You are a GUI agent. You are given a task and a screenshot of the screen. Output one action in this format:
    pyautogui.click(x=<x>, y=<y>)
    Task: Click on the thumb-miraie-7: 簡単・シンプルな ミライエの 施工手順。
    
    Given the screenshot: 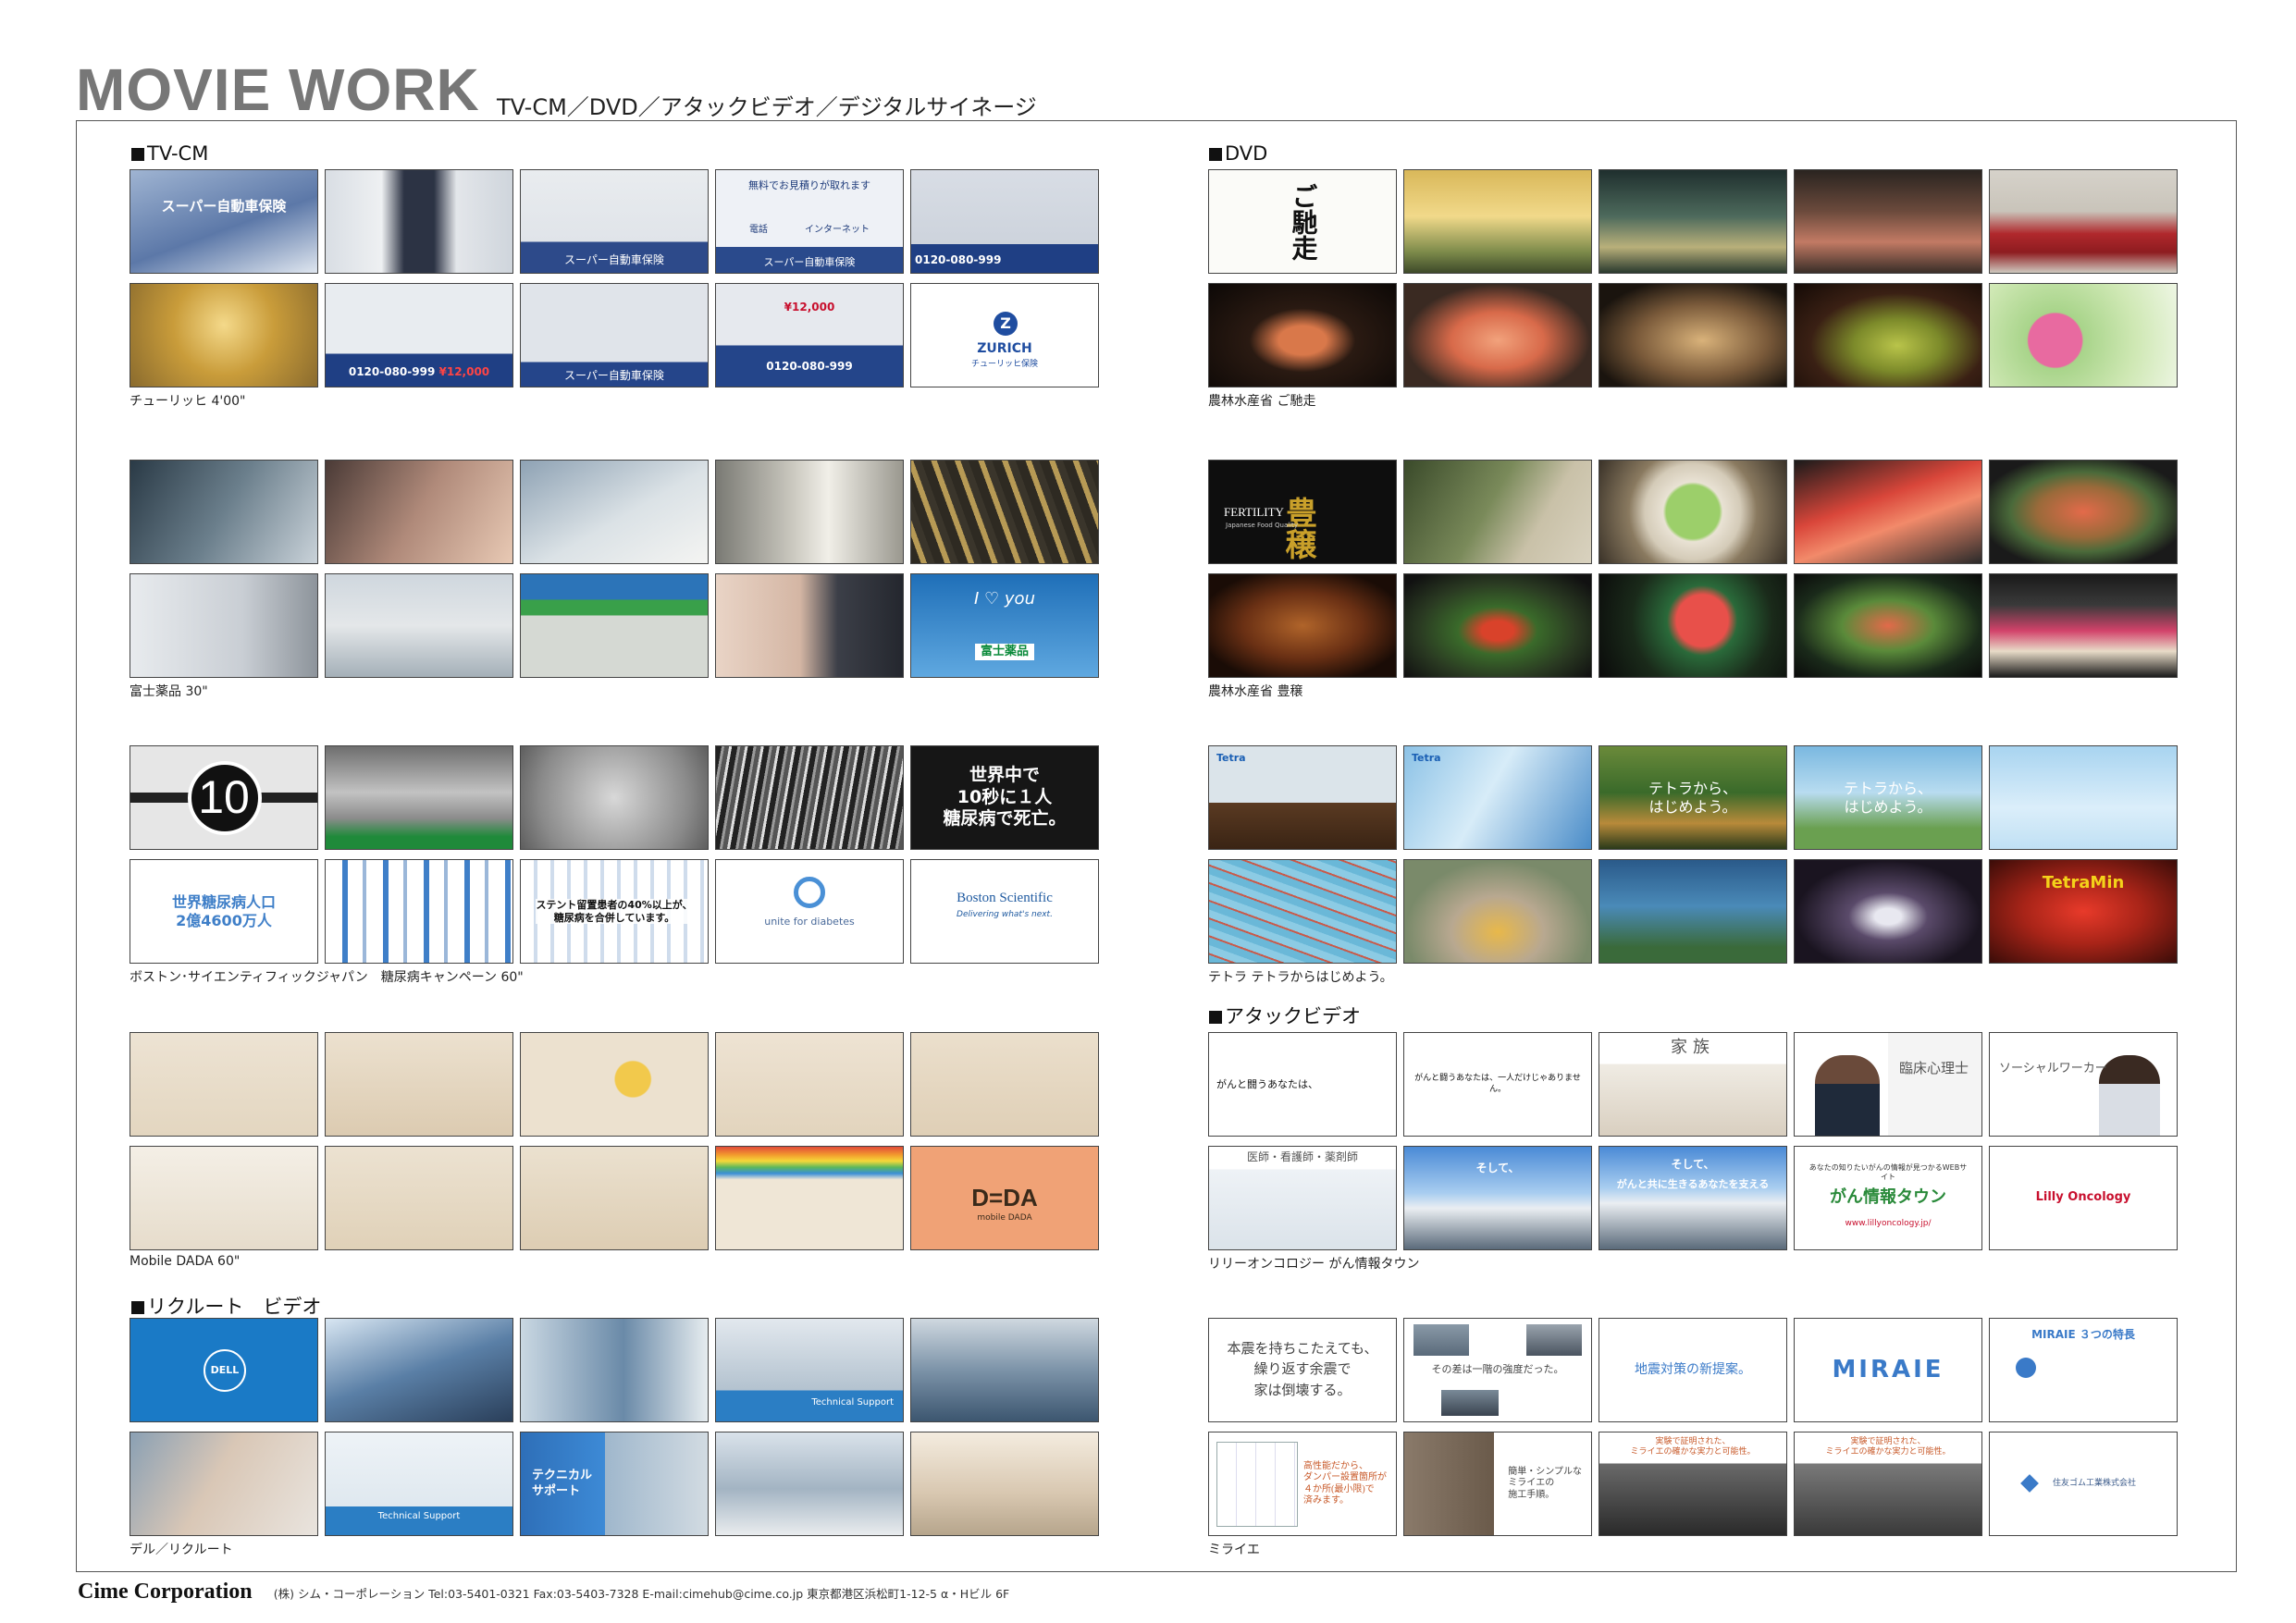 What is the action you would take?
    pyautogui.click(x=1497, y=1484)
    